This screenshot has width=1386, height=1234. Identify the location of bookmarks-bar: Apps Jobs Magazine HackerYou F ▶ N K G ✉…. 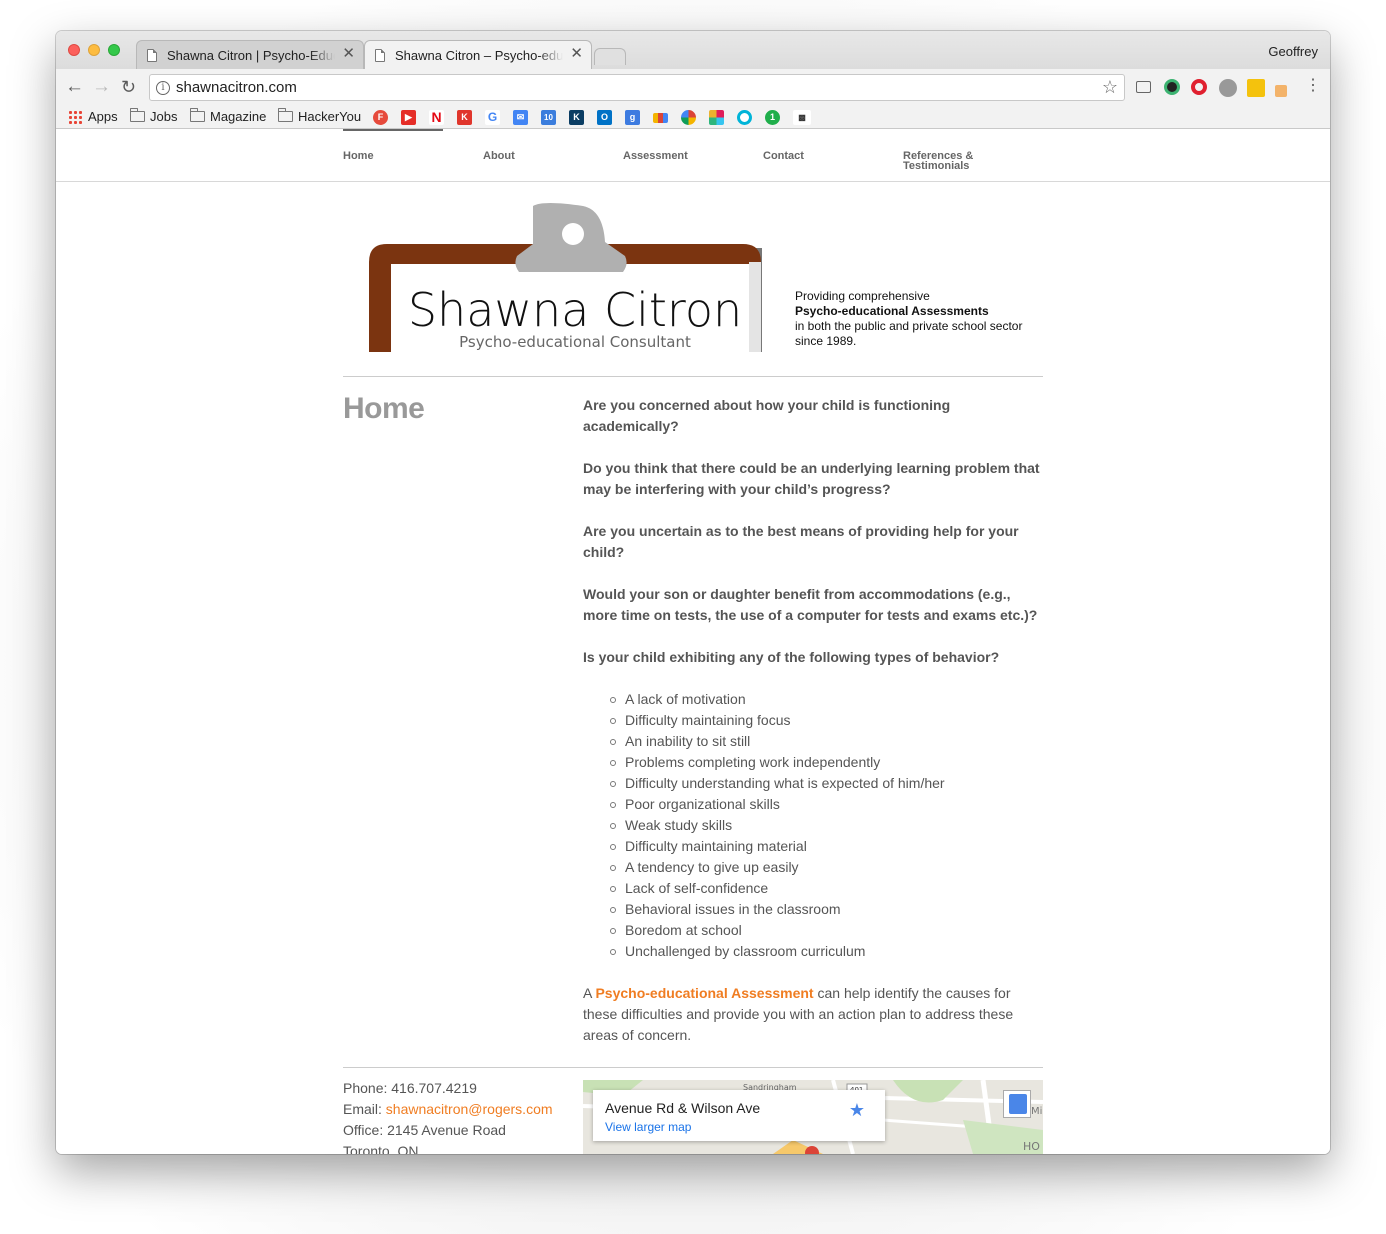
(693, 117).